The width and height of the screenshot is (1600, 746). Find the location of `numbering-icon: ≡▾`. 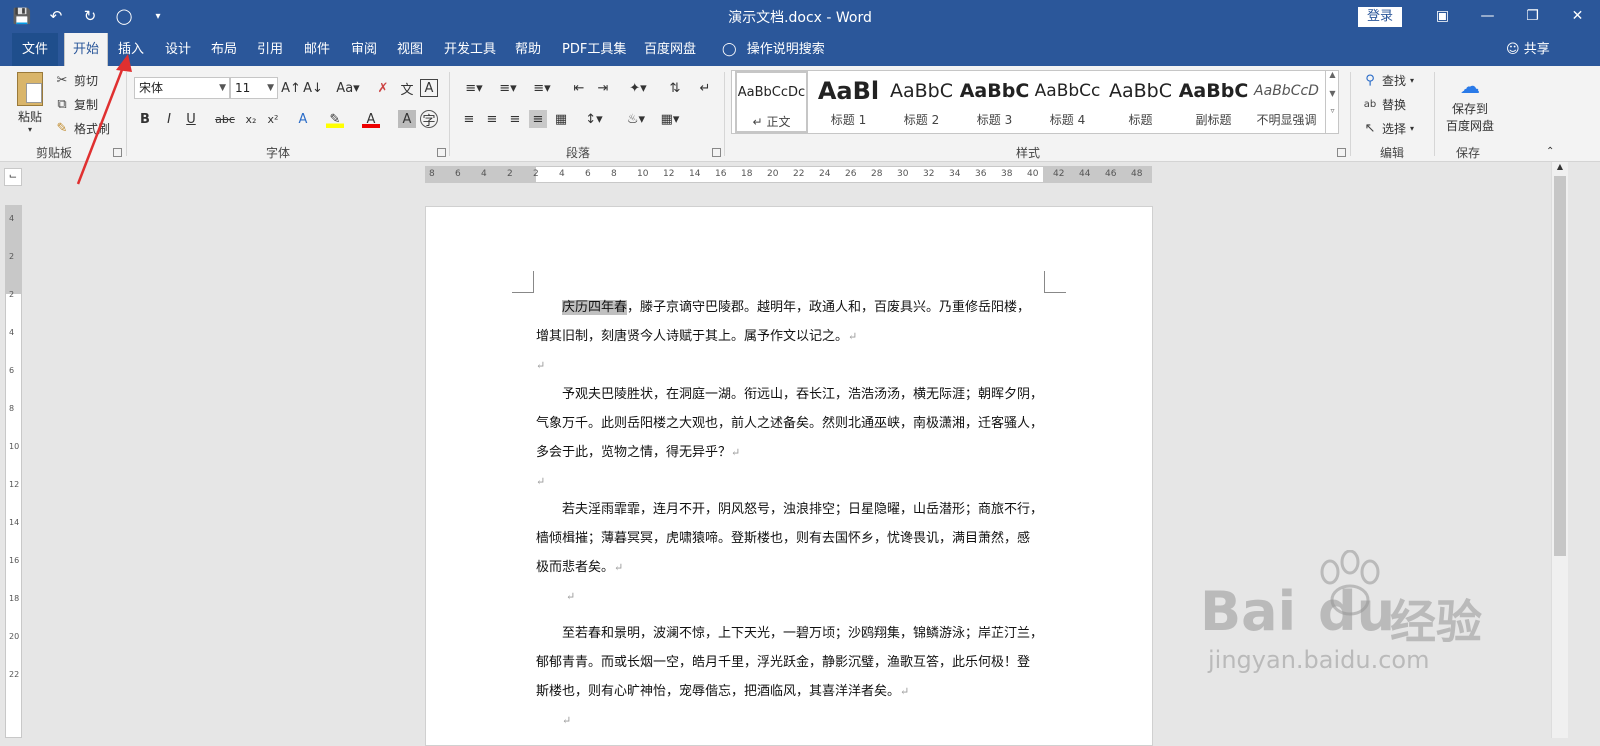

numbering-icon: ≡▾ is located at coordinates (508, 88).